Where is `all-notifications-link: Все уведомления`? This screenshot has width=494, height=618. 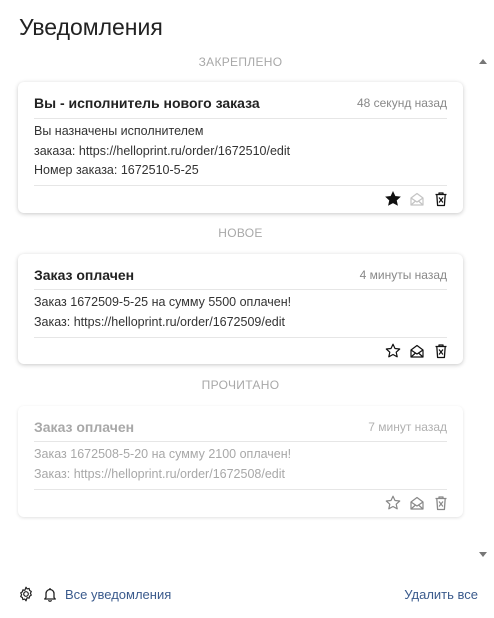
all-notifications-link: Все уведомления is located at coordinates (118, 594).